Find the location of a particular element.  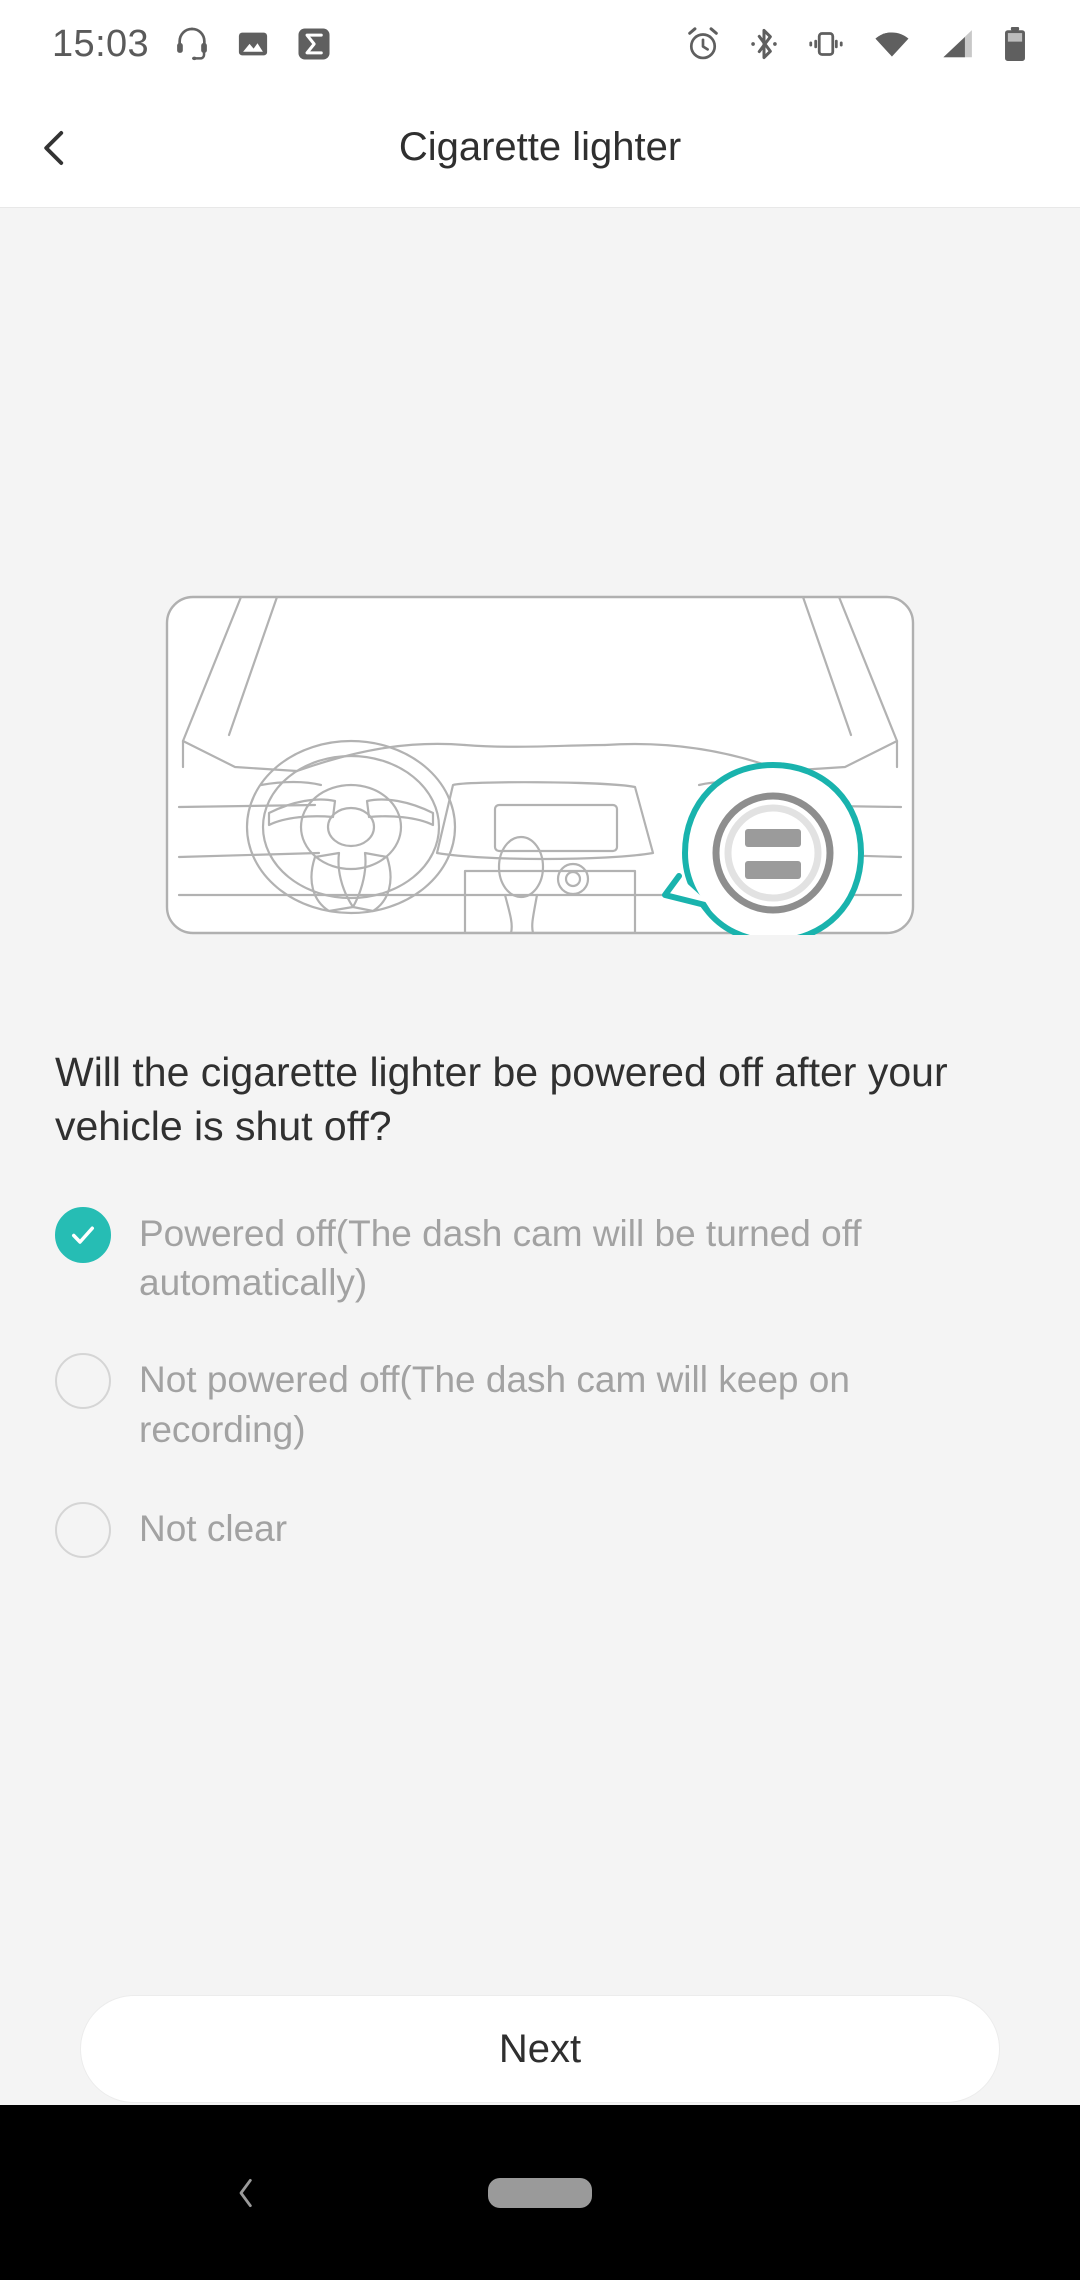

status-bar: 15:03 is located at coordinates (540, 44).